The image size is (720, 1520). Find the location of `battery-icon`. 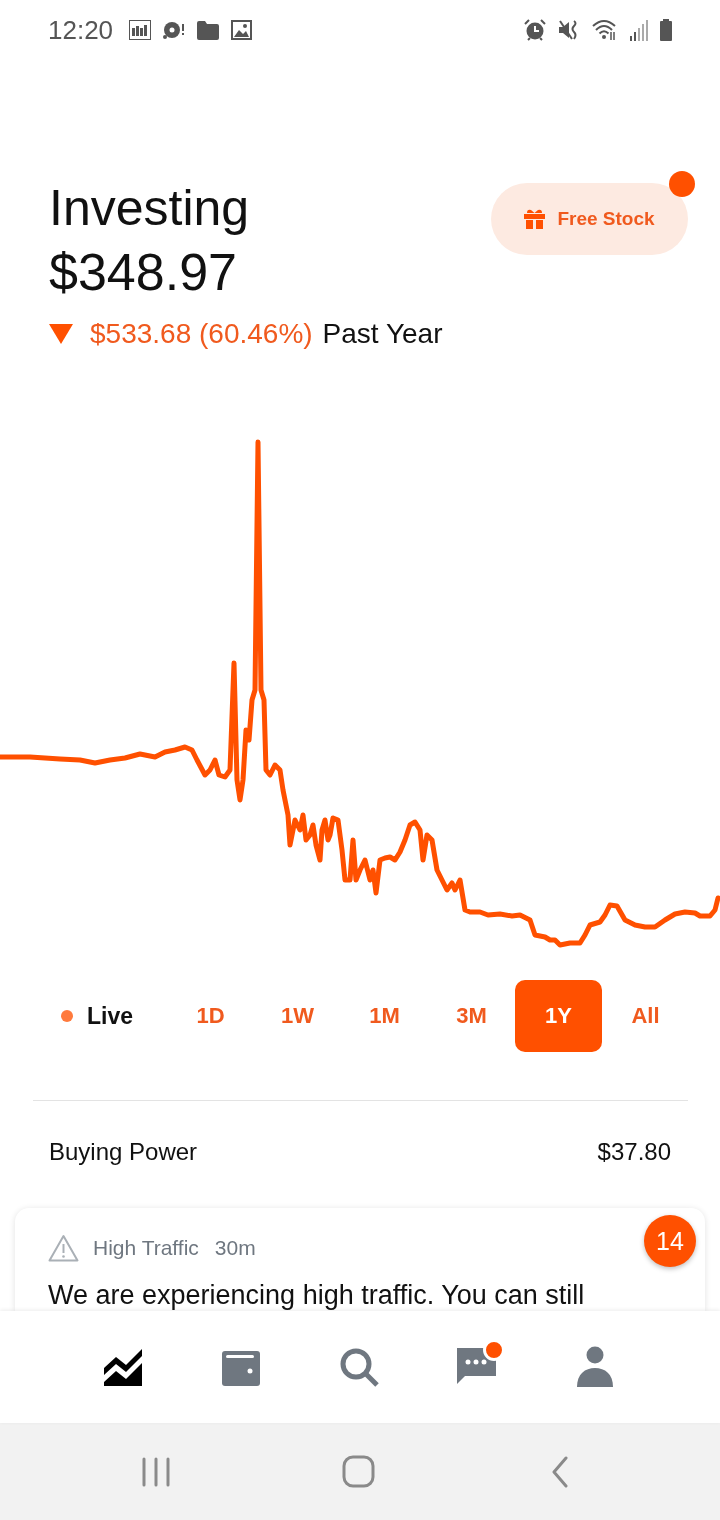

battery-icon is located at coordinates (666, 30).